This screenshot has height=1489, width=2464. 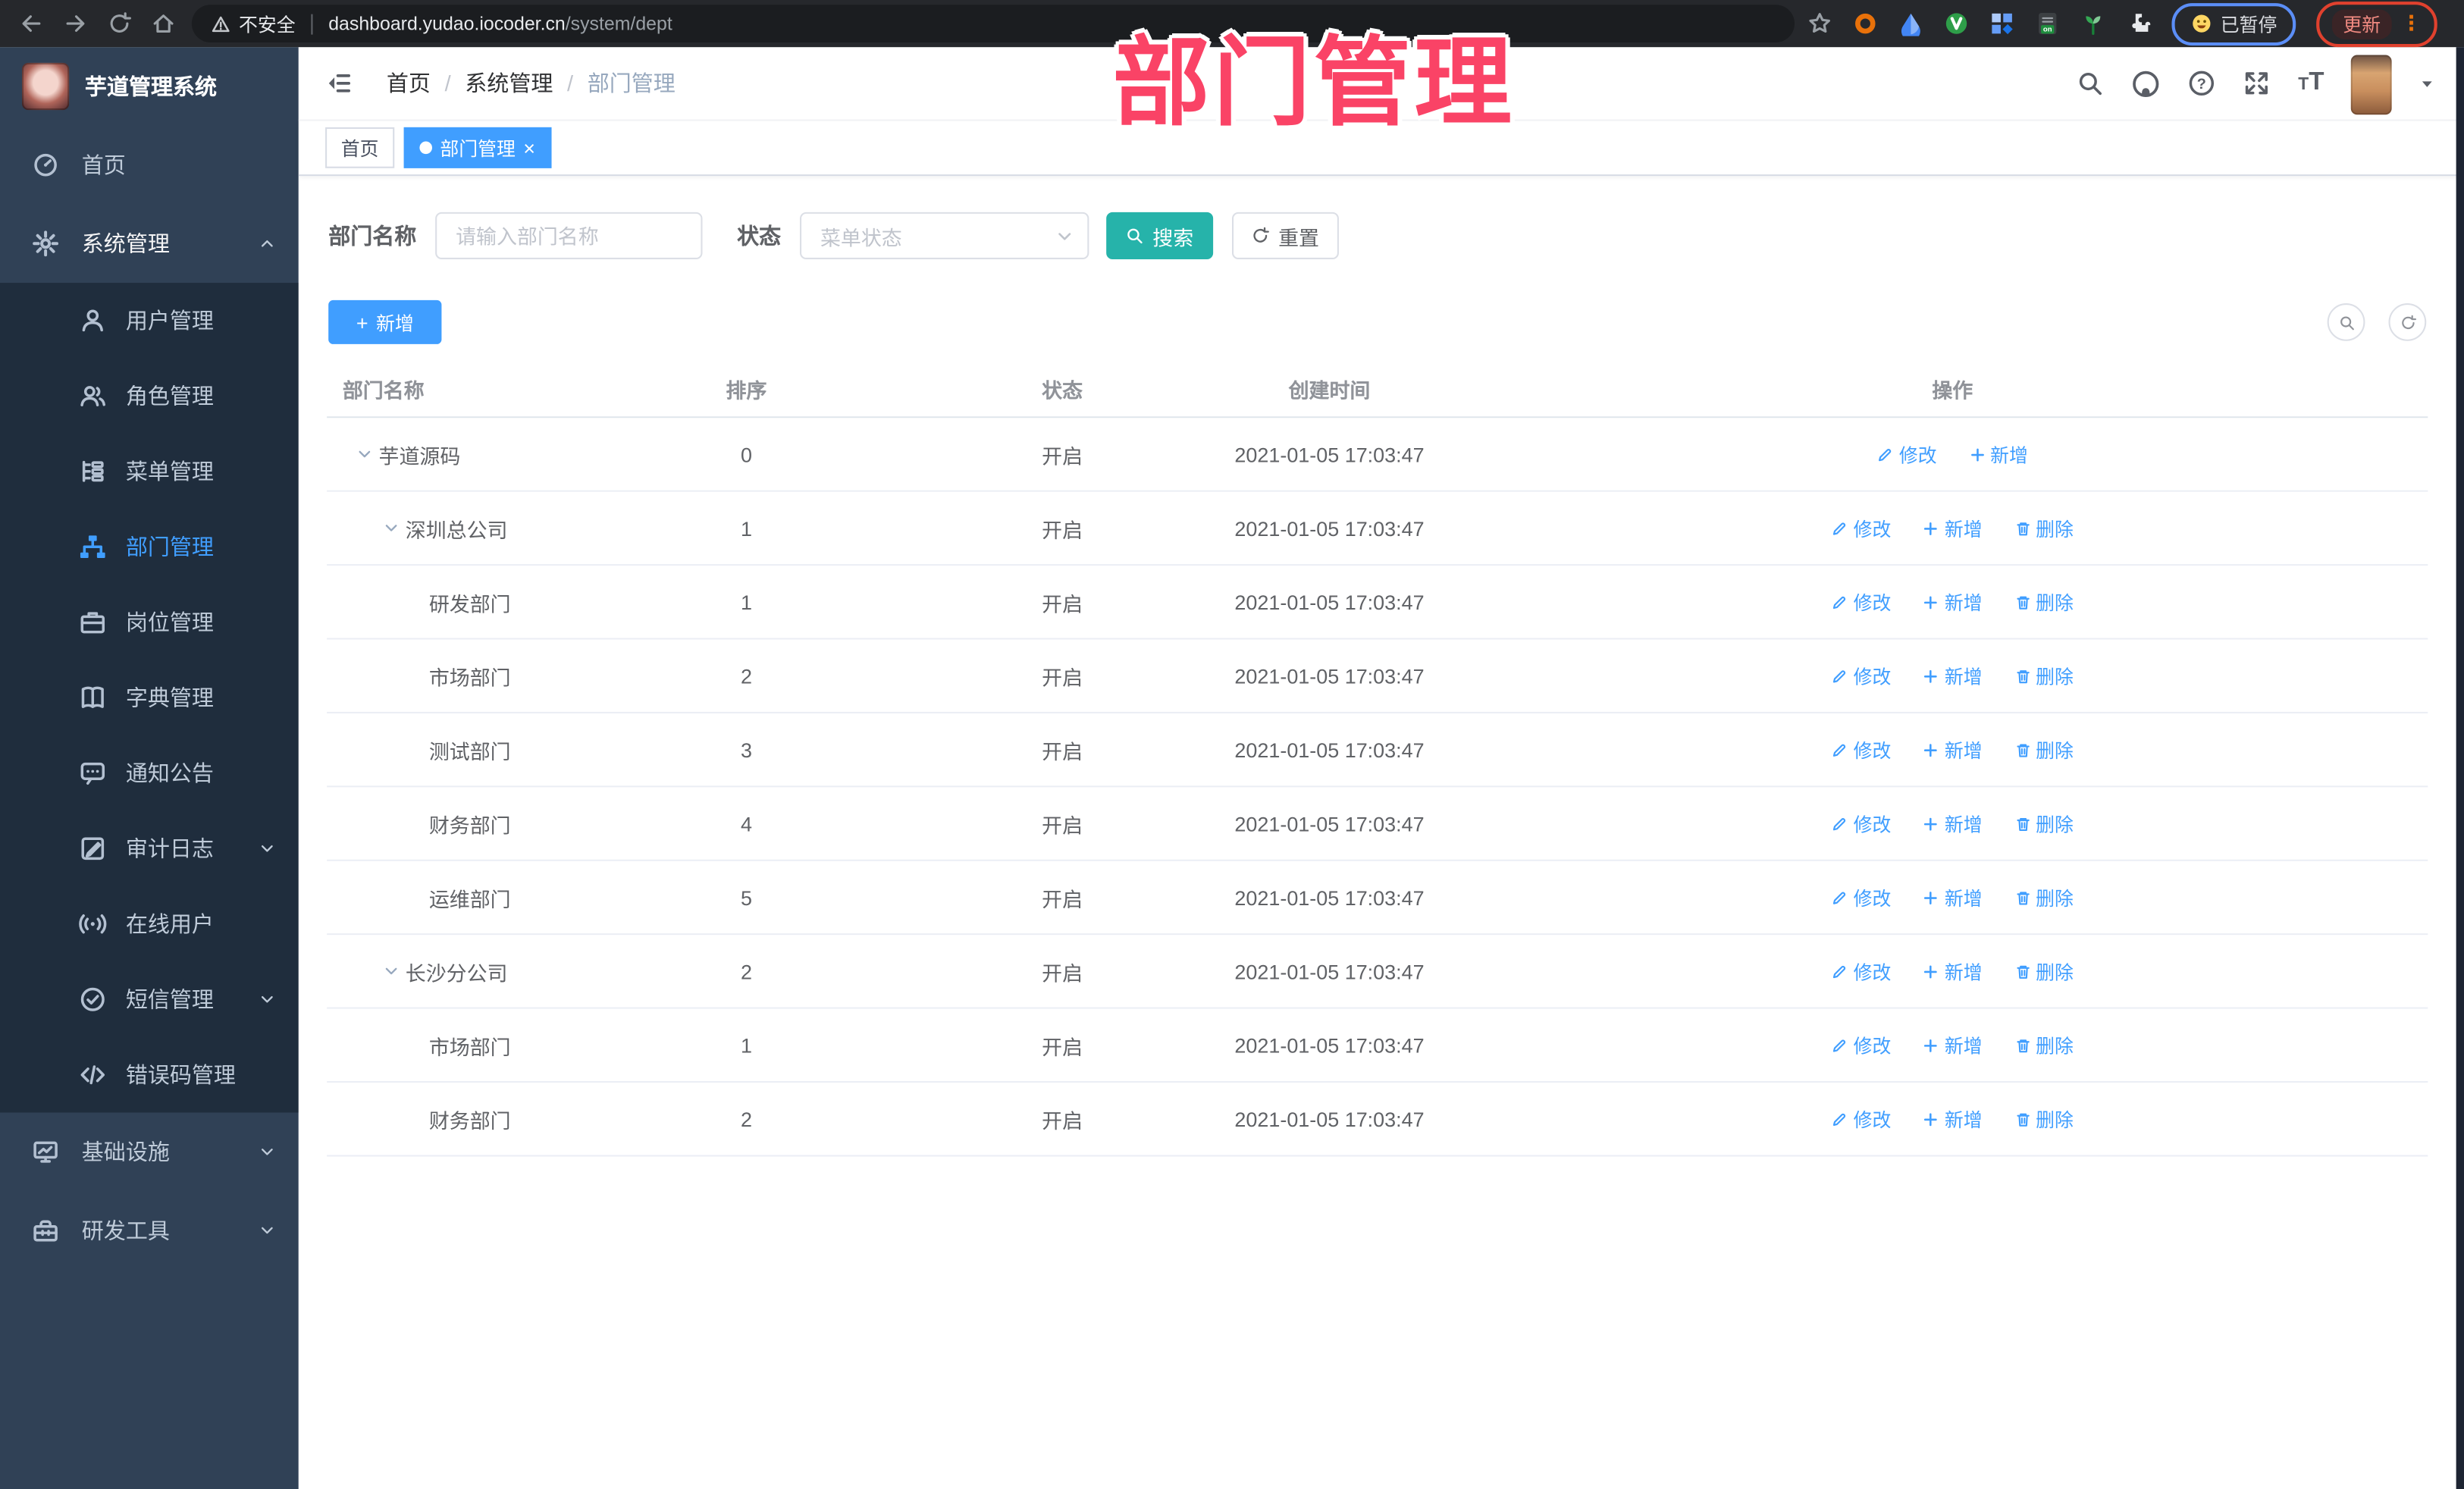 What do you see at coordinates (164, 23) in the screenshot?
I see `home-icon` at bounding box center [164, 23].